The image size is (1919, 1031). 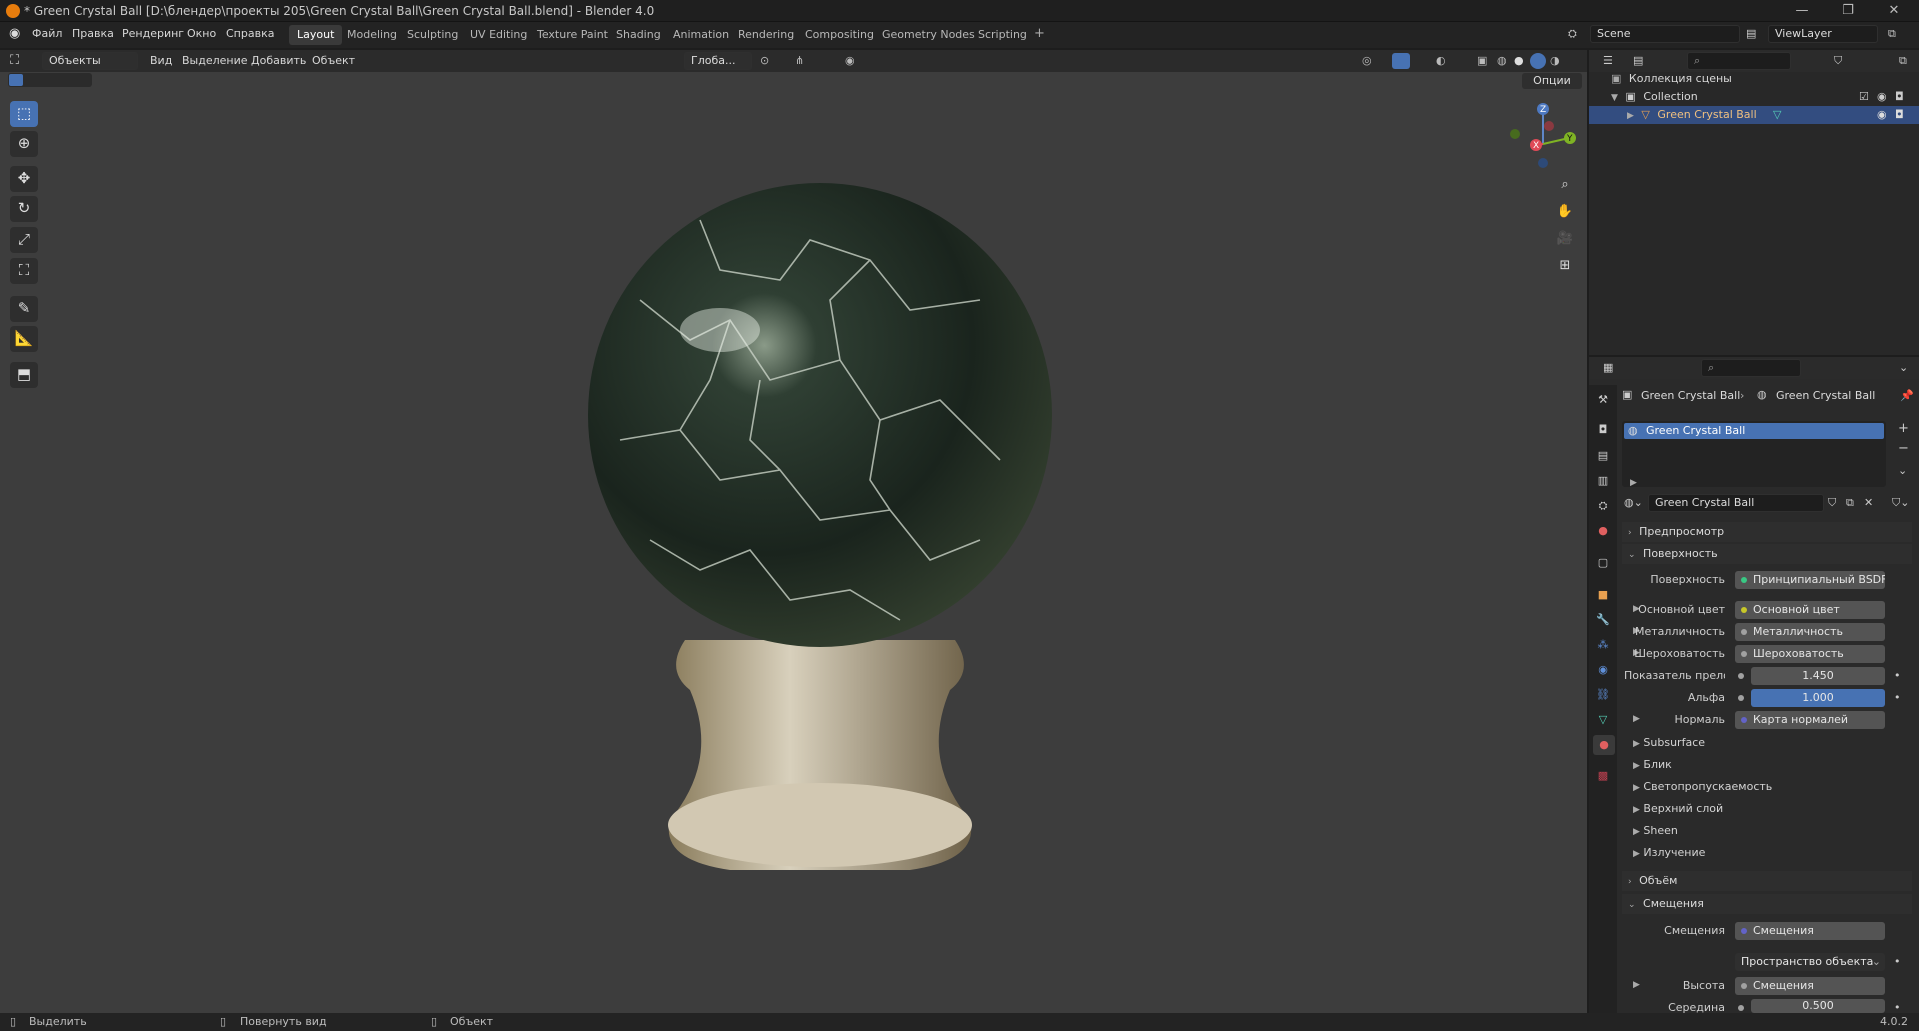 I want to click on gizmo-toggle-button, so click(x=1401, y=61).